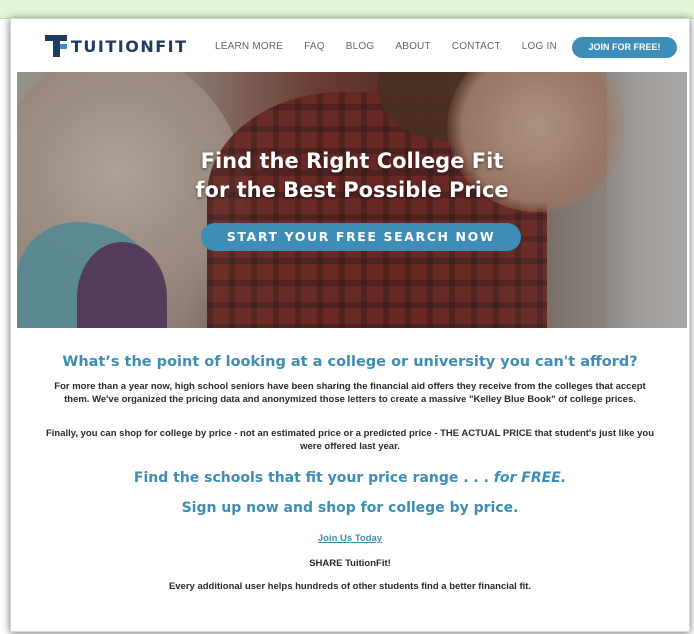 The image size is (694, 634). I want to click on join-us-today-link-row: Join Us Today, so click(350, 538).